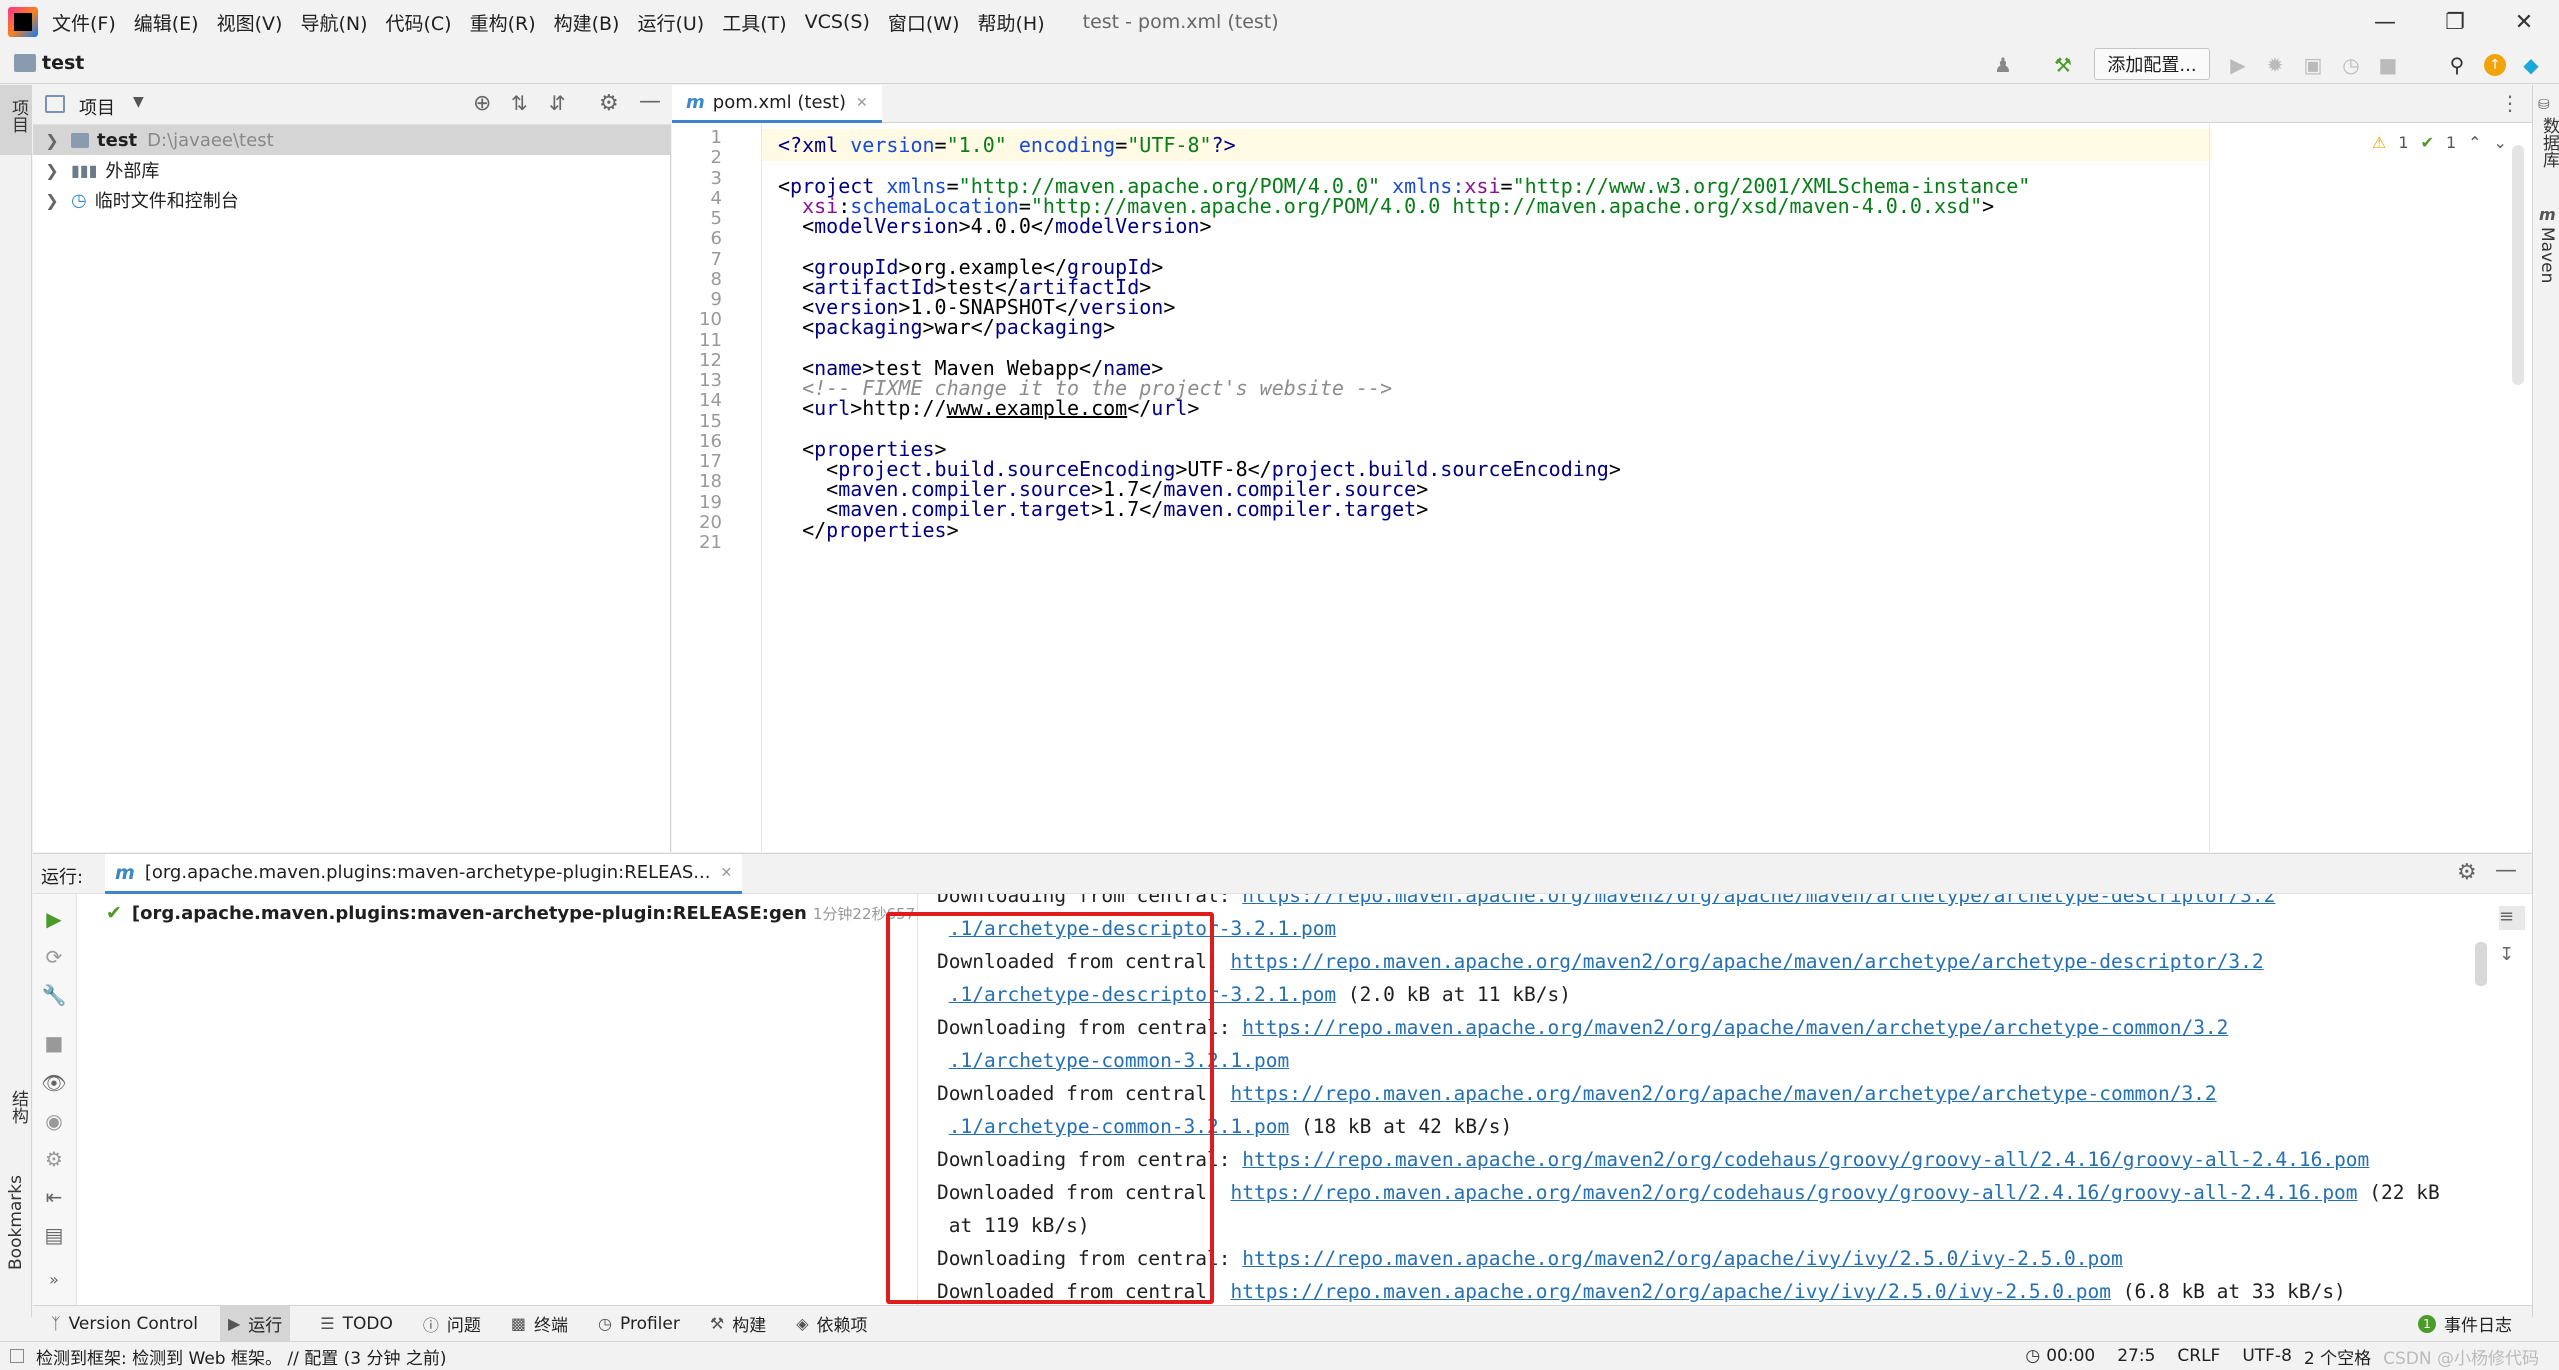  I want to click on jetbrains-toolbox-icon: ◆, so click(2531, 65).